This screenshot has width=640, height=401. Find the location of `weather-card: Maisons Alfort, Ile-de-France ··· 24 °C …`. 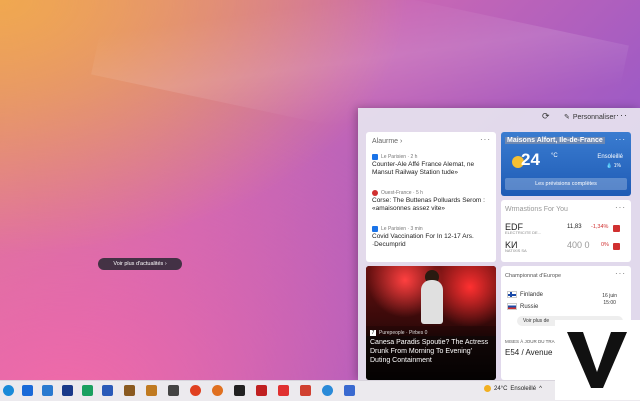

weather-card: Maisons Alfort, Ile-de-France ··· 24 °C … is located at coordinates (566, 164).